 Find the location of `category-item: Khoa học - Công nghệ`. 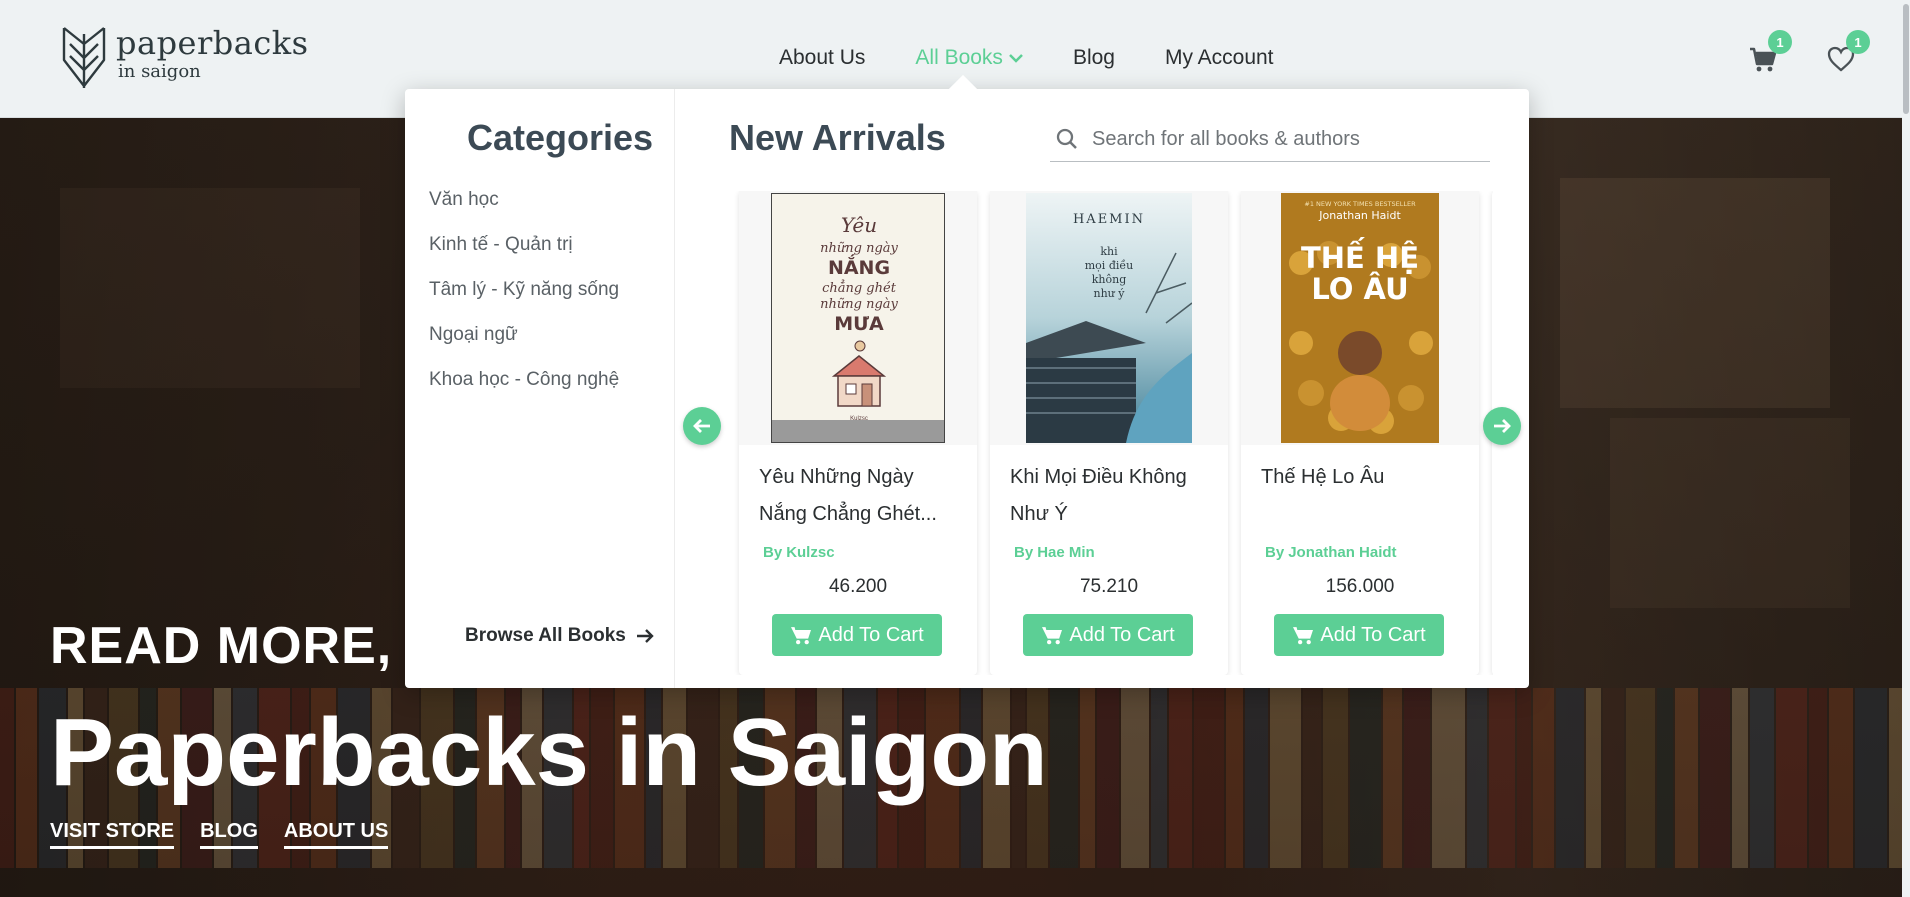

category-item: Khoa học - Công nghệ is located at coordinates (524, 391).